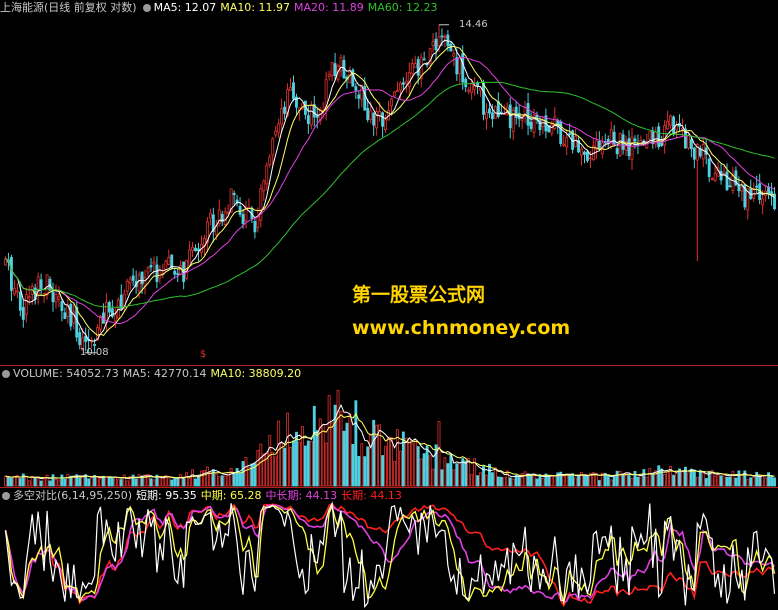 The height and width of the screenshot is (610, 778). What do you see at coordinates (402, 7) in the screenshot?
I see `price-ma60: MA60: 12.23` at bounding box center [402, 7].